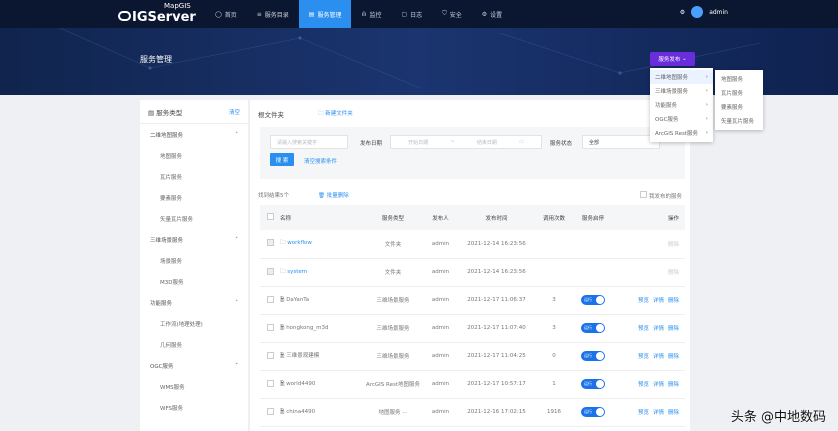  I want to click on status-select: 全部, so click(621, 142).